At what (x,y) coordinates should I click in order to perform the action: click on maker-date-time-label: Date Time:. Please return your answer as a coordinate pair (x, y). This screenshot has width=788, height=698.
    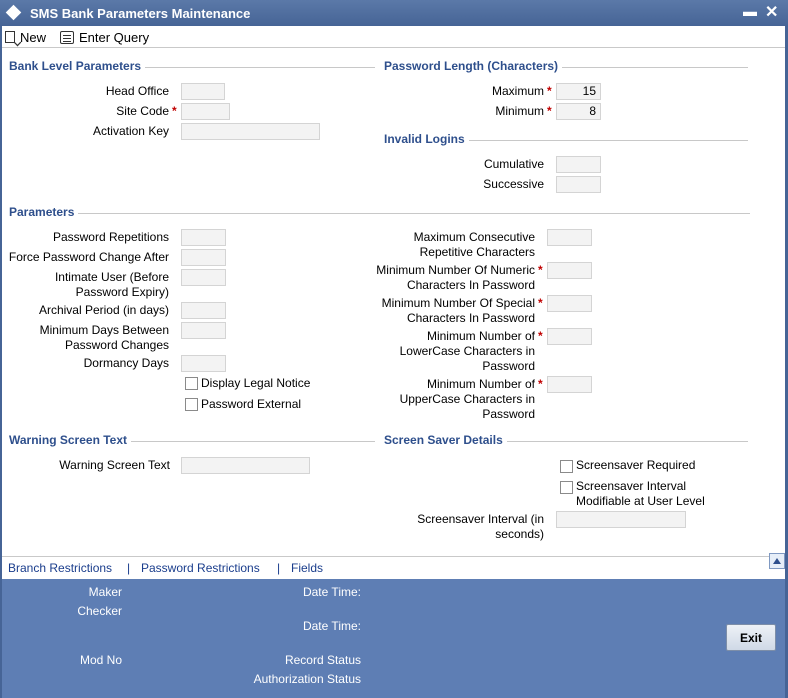
    Looking at the image, I should click on (331, 592).